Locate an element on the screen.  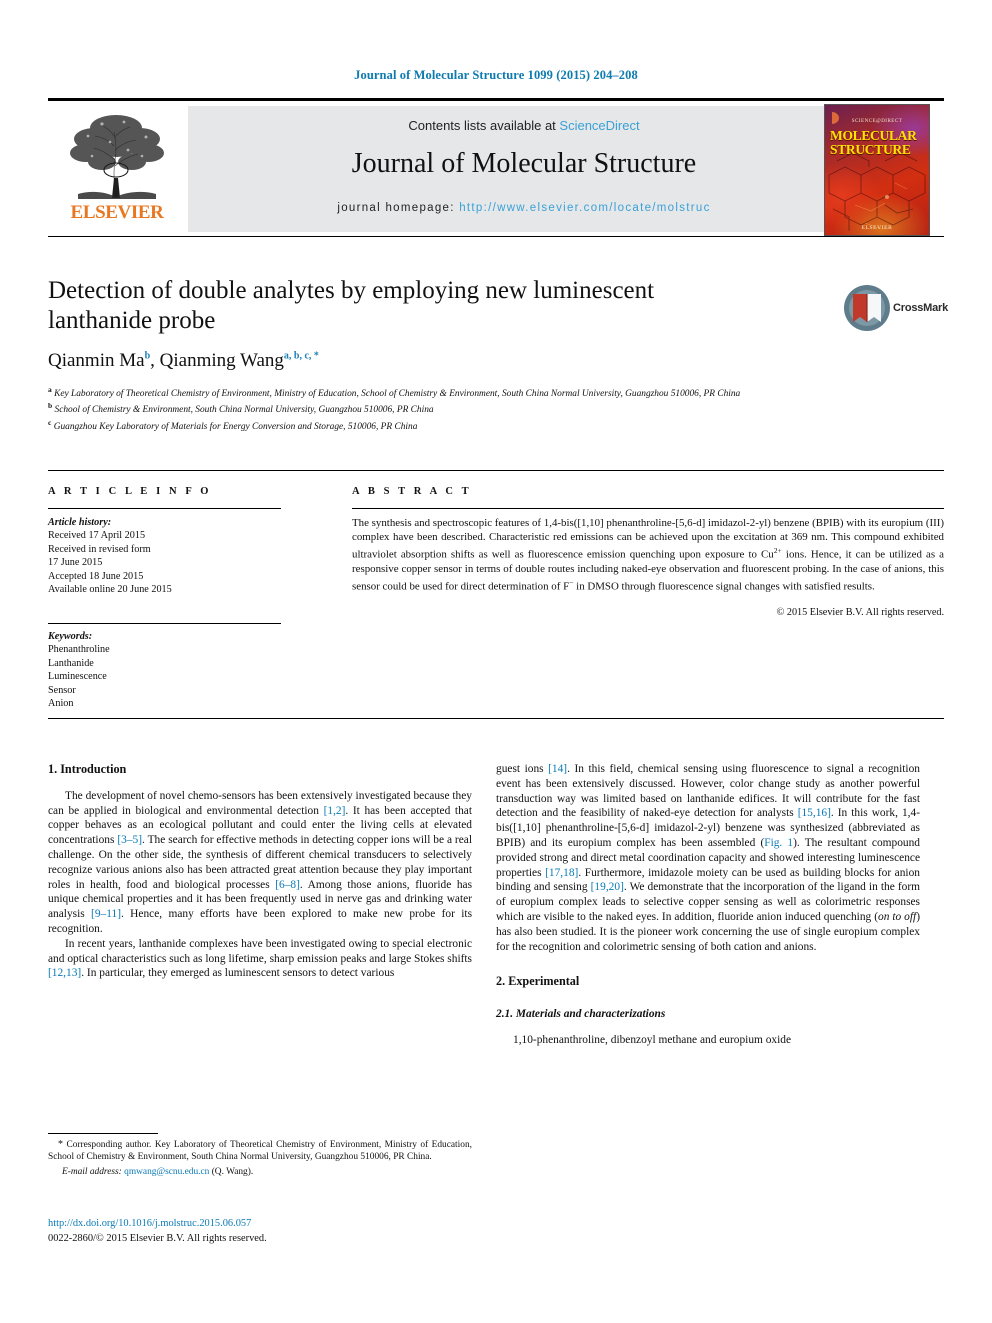
email-link: qmwang@scnu.edu.cn is located at coordinates (166, 1172).